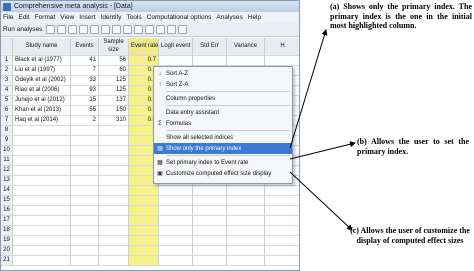  Describe the element at coordinates (128, 29) in the screenshot. I see `insert-row-icon` at that location.